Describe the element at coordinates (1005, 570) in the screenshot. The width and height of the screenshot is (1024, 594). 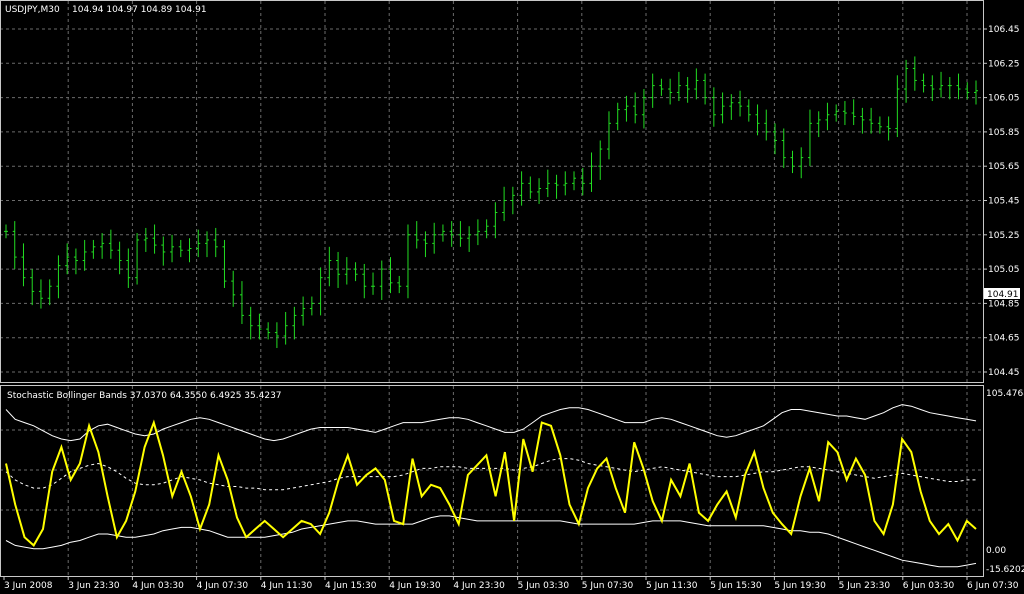
I see `indicator-bottom-label: -15.6202` at that location.